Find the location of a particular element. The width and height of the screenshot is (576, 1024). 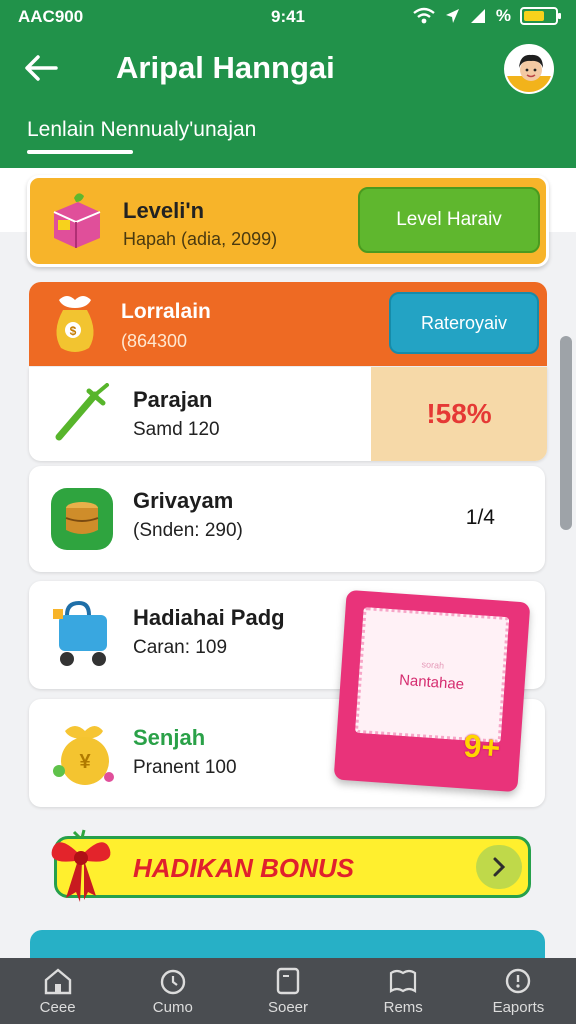

bonus-banner: HADIKAN BONUS is located at coordinates (292, 867).